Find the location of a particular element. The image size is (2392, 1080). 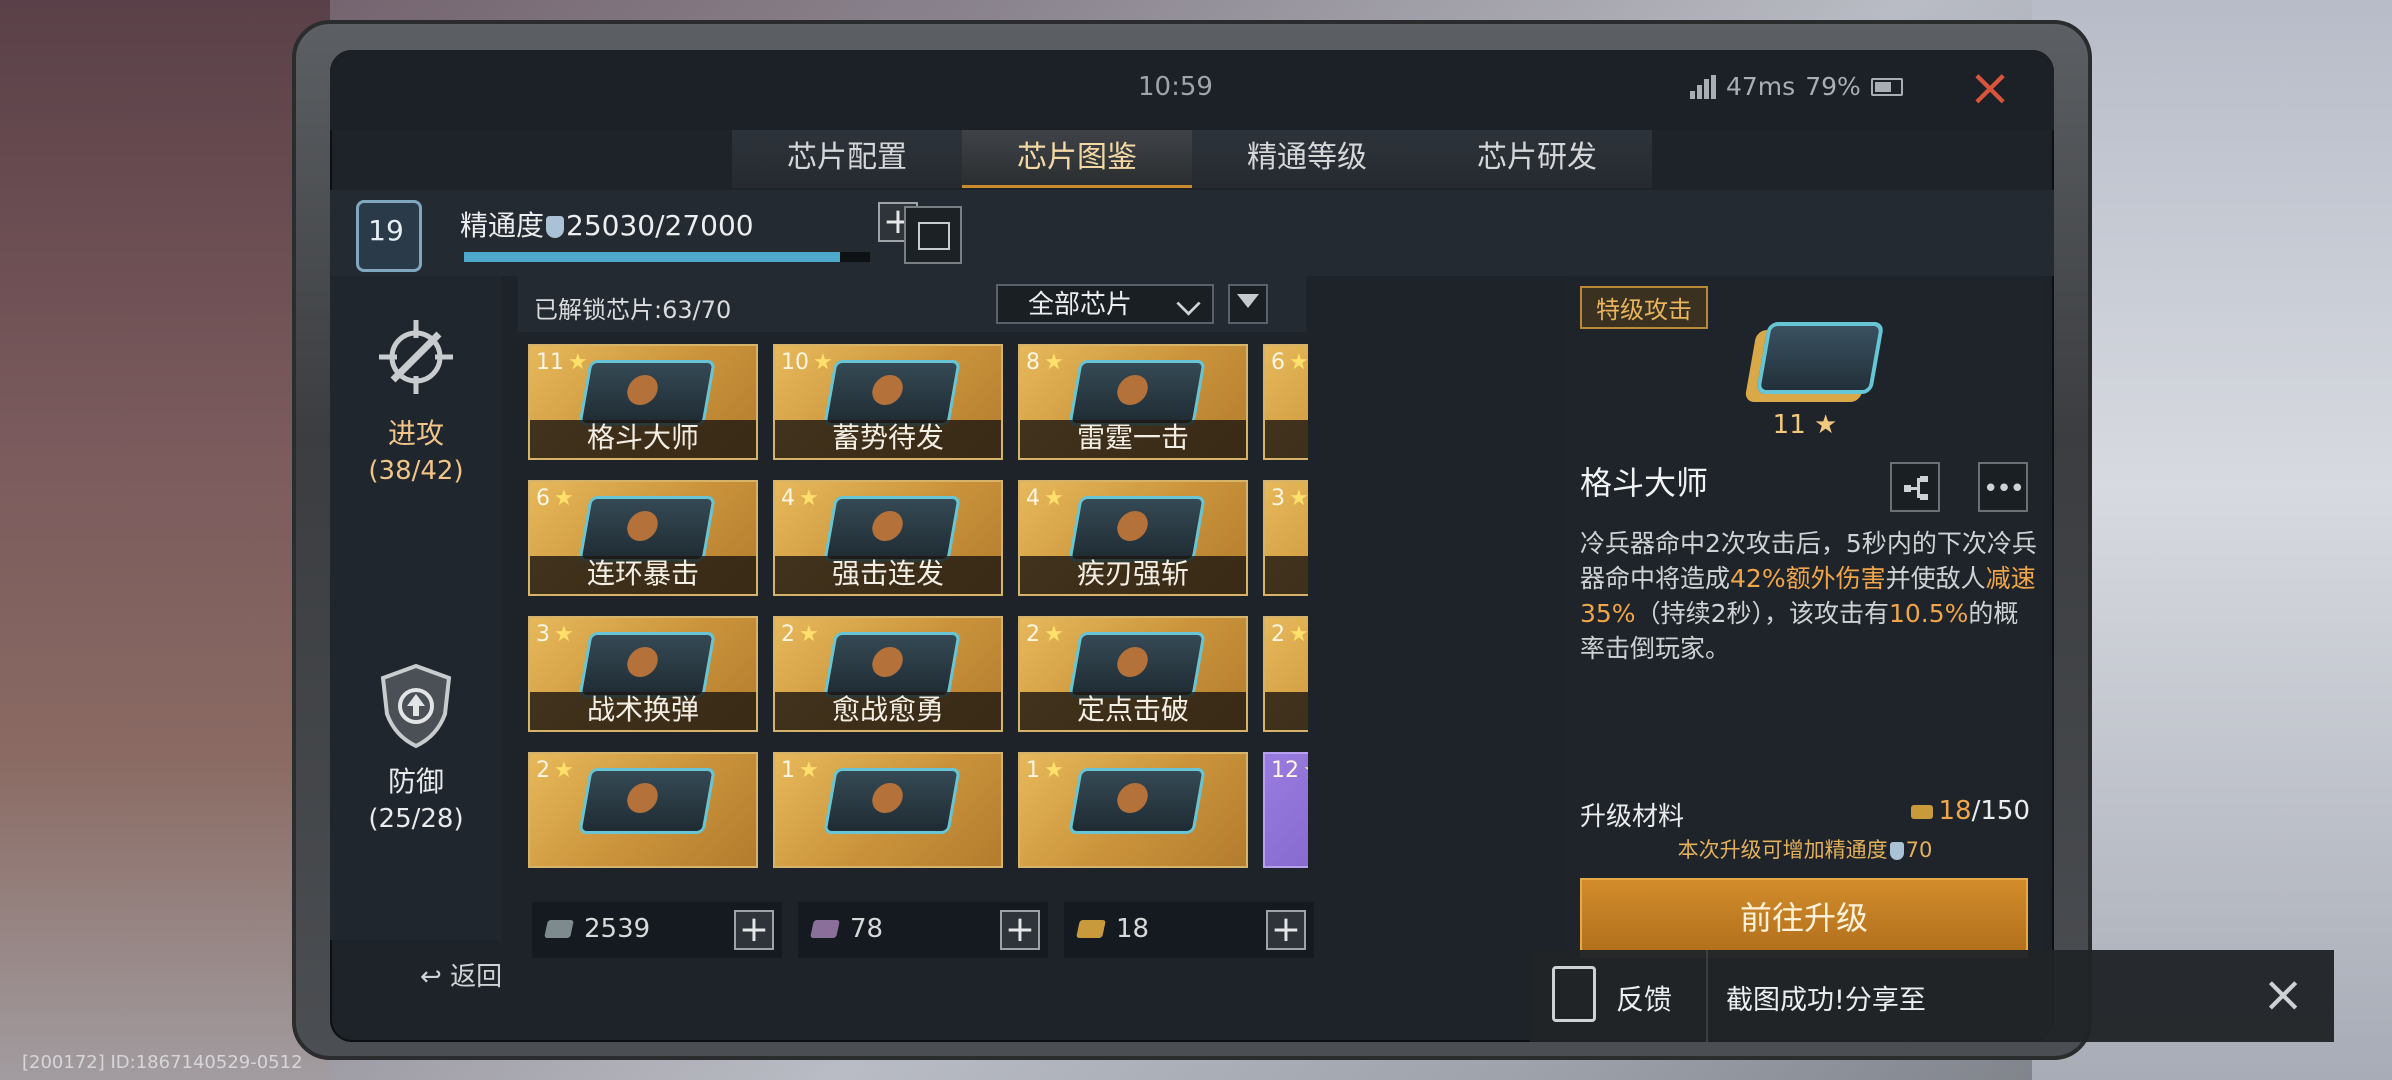

resource-slot: 18 + is located at coordinates (1189, 930).